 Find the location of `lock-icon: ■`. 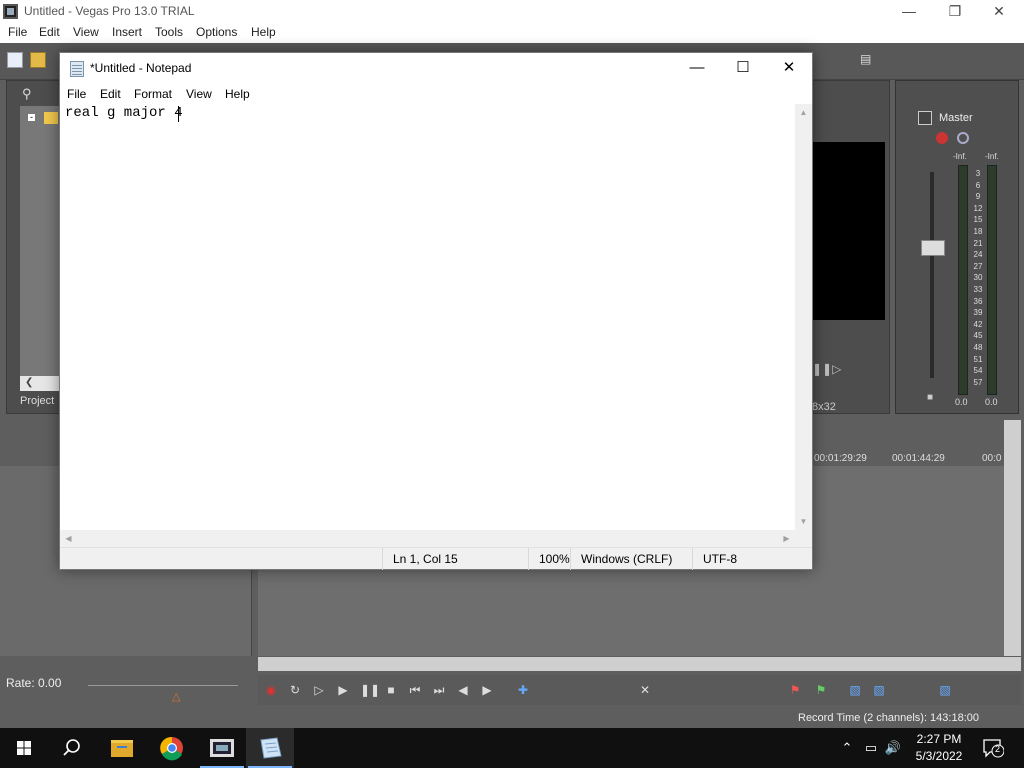

lock-icon: ■ is located at coordinates (930, 397).